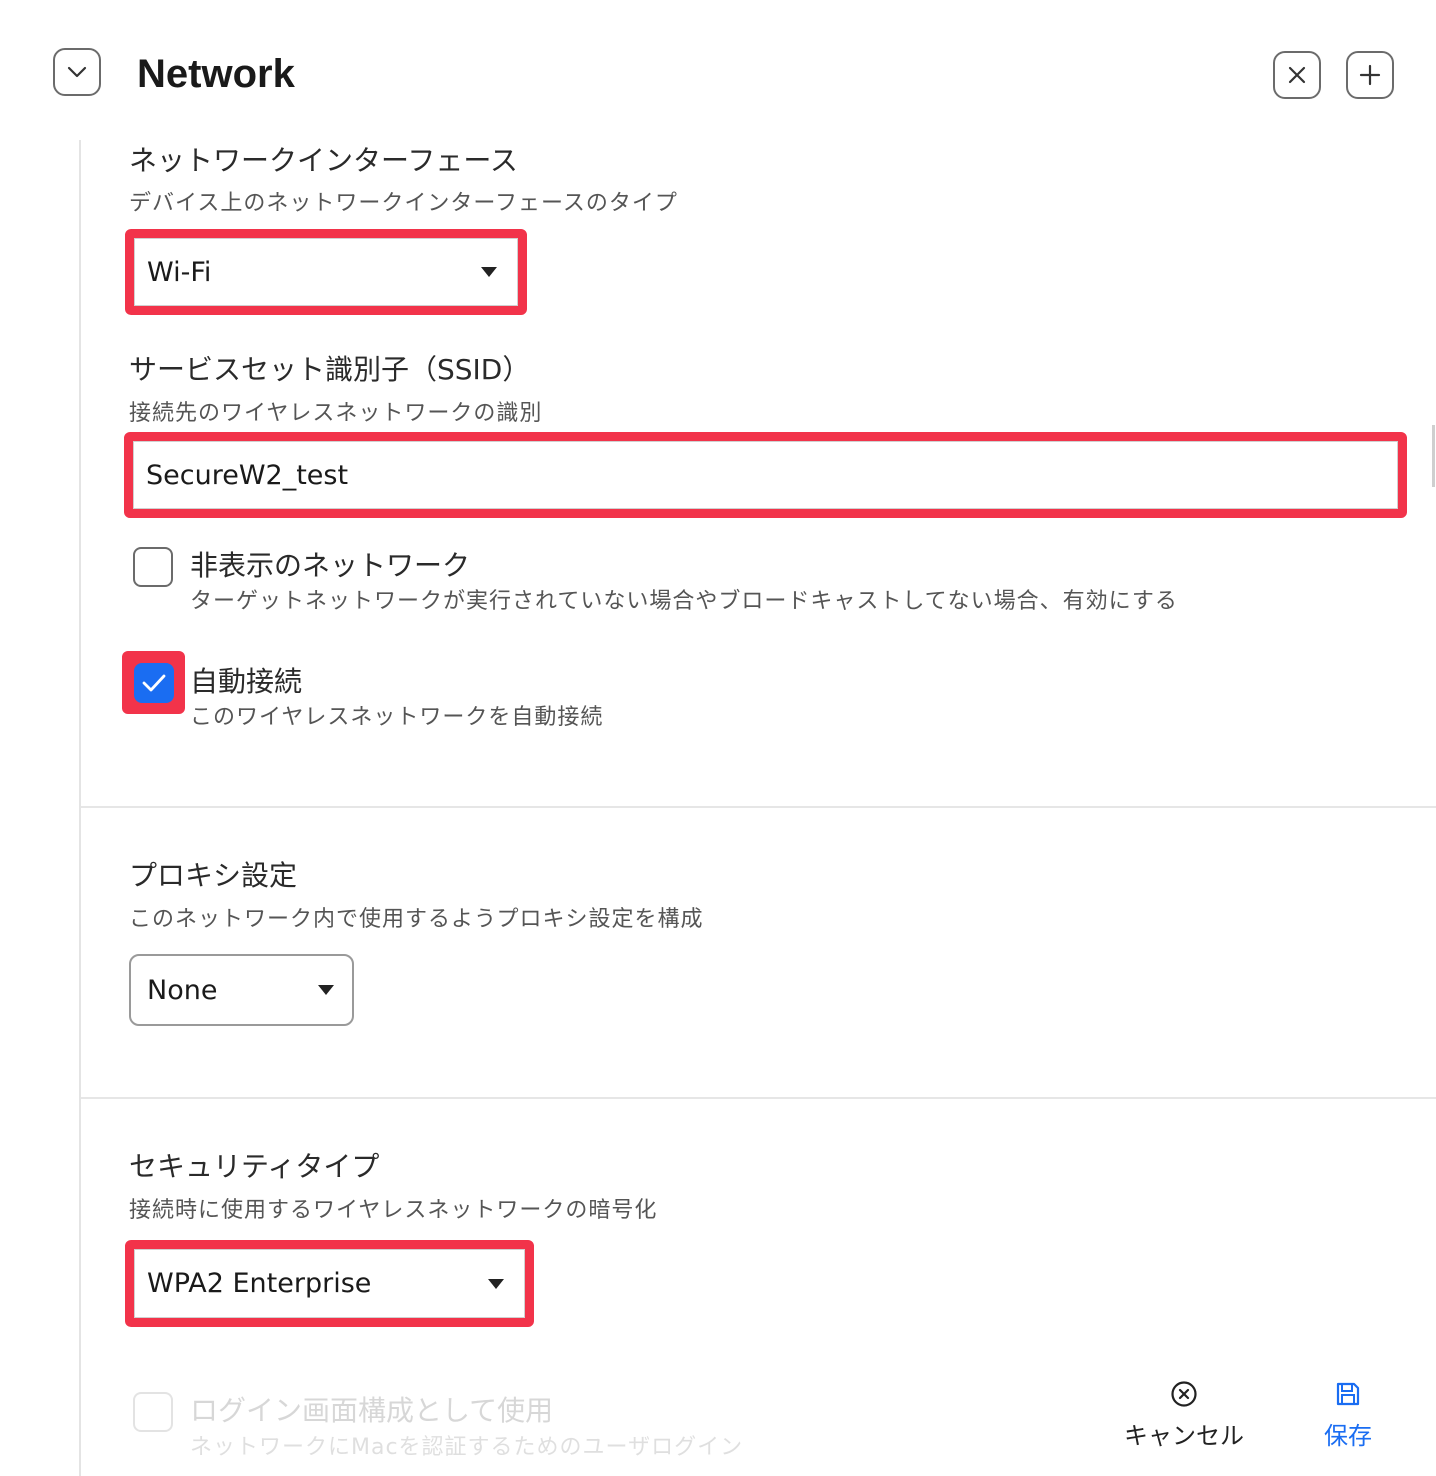 The height and width of the screenshot is (1476, 1436). Describe the element at coordinates (241, 990) in the screenshot. I see `proxy-select: None` at that location.